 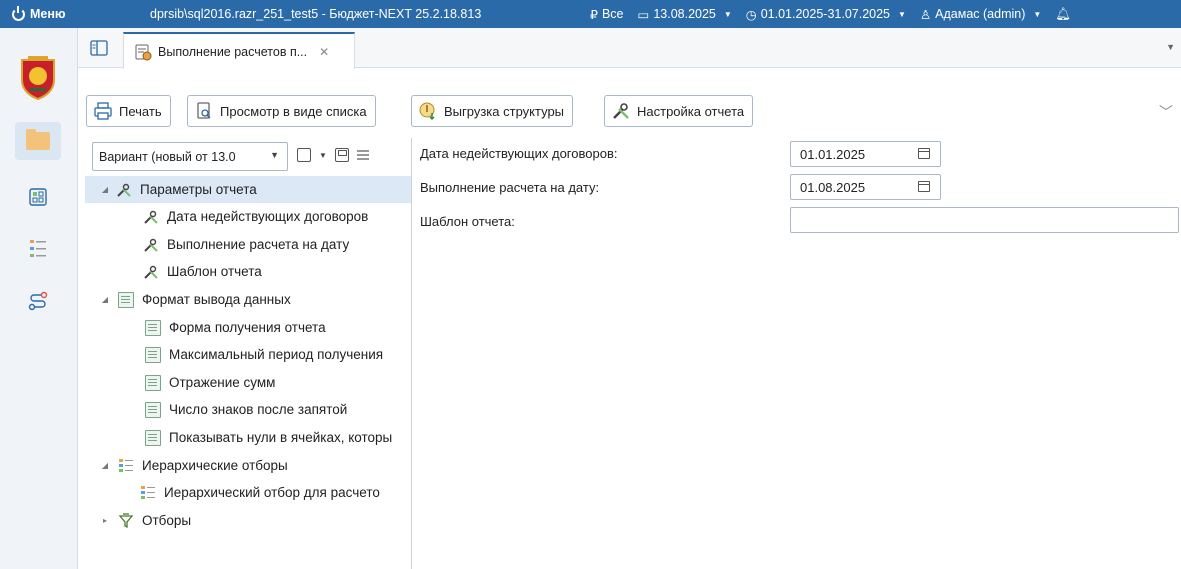 What do you see at coordinates (278, 354) in the screenshot?
I see `tree-node-max-period: Максимальный период получения` at bounding box center [278, 354].